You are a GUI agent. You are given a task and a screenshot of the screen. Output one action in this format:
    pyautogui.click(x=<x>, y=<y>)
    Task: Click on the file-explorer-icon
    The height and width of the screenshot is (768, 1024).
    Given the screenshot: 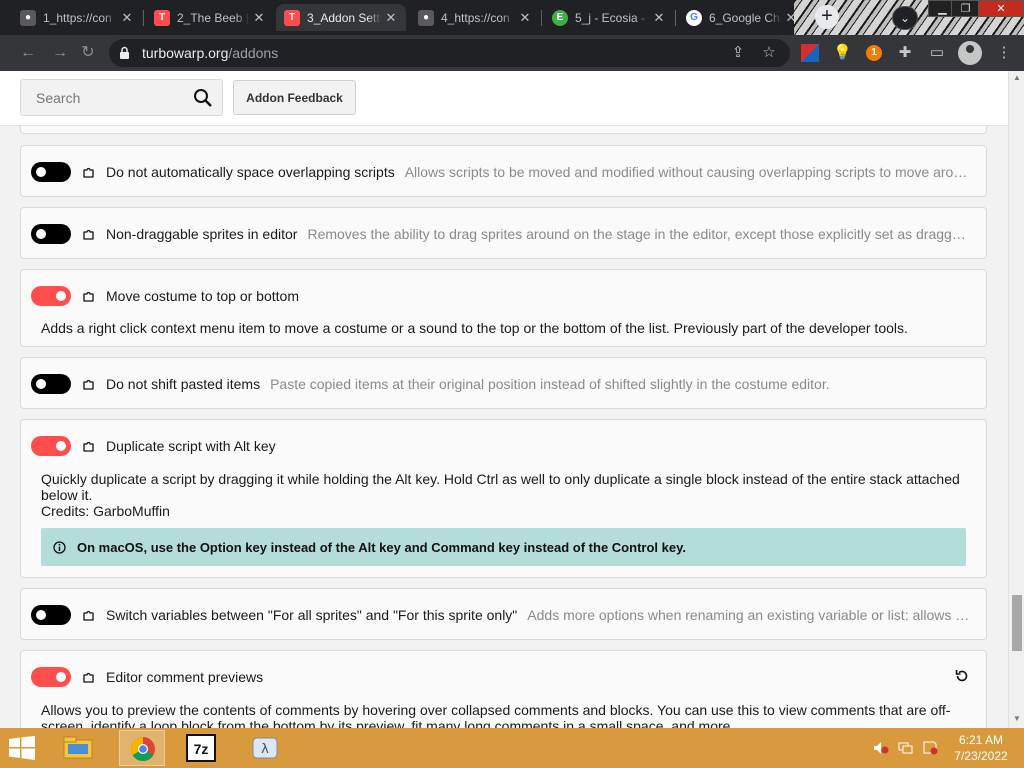 What is the action you would take?
    pyautogui.click(x=78, y=748)
    